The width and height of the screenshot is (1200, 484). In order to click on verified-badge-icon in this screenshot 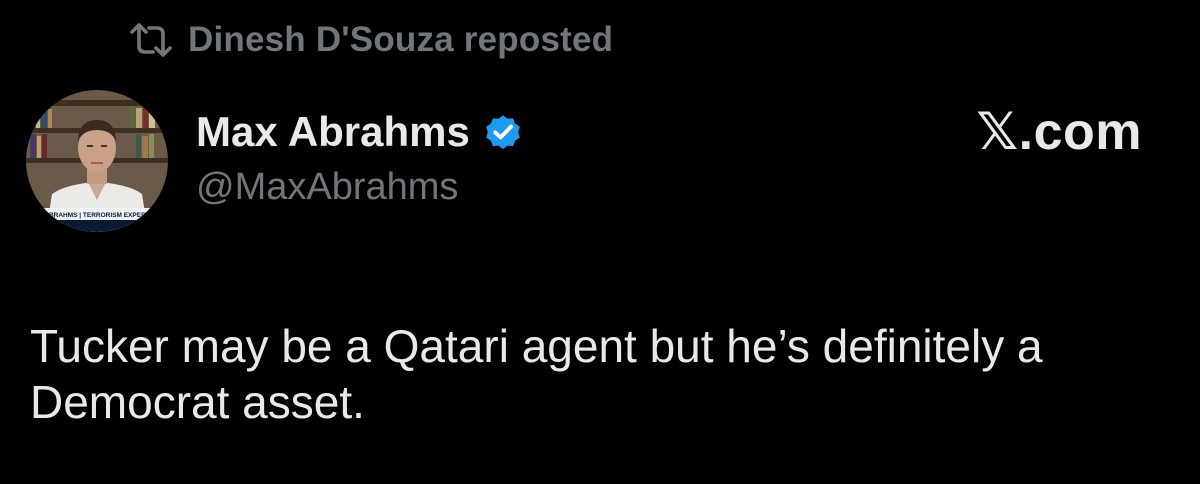, I will do `click(503, 132)`.